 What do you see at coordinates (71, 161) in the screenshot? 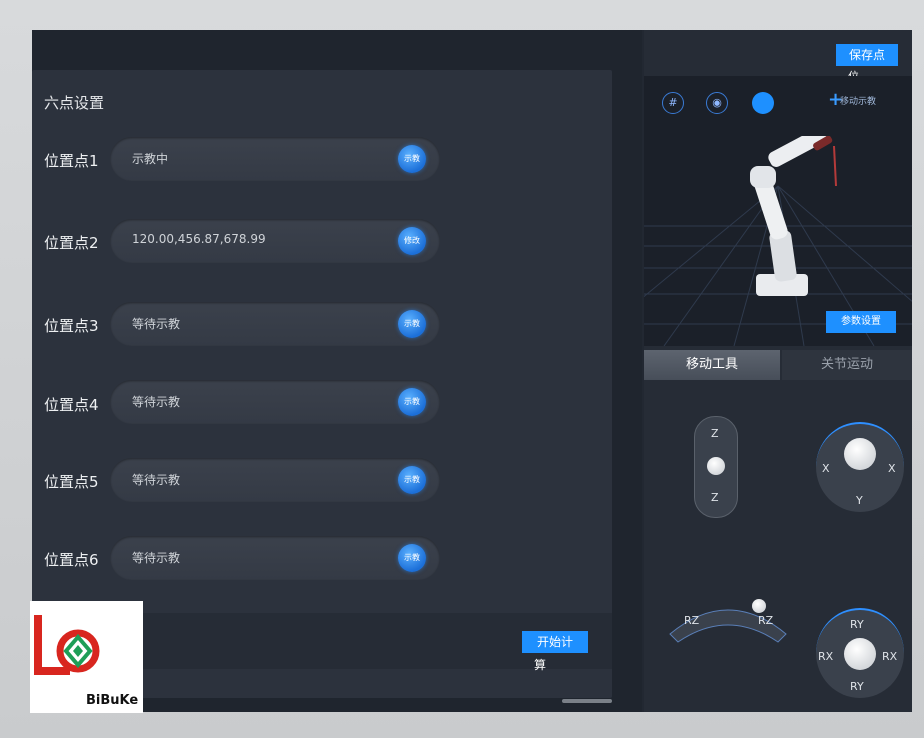
I see `position-label-1: 位置点1` at bounding box center [71, 161].